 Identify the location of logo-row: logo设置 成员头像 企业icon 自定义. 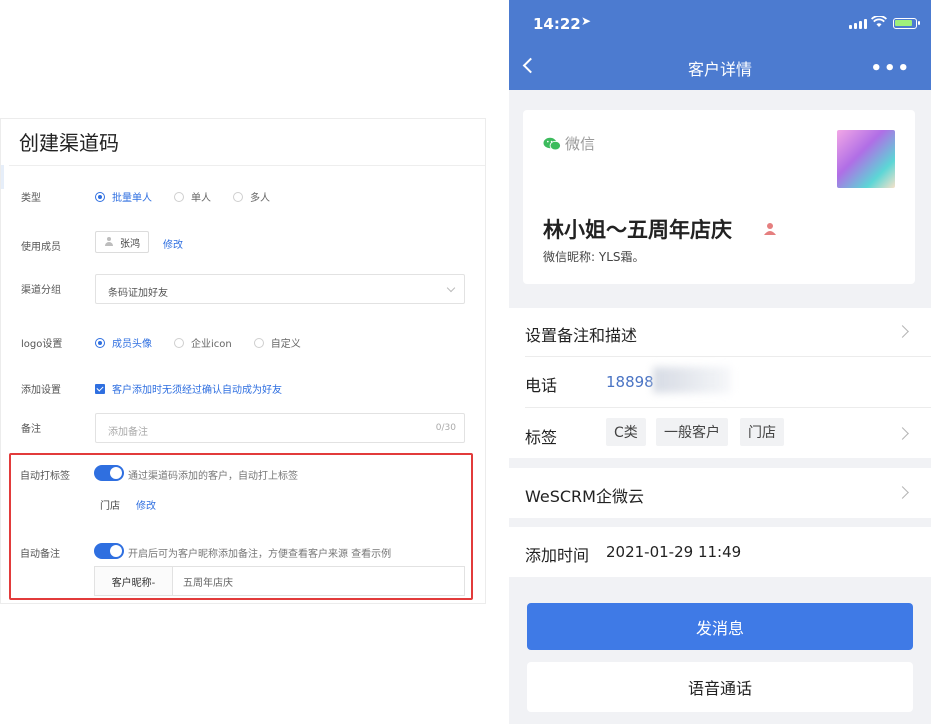
(243, 343).